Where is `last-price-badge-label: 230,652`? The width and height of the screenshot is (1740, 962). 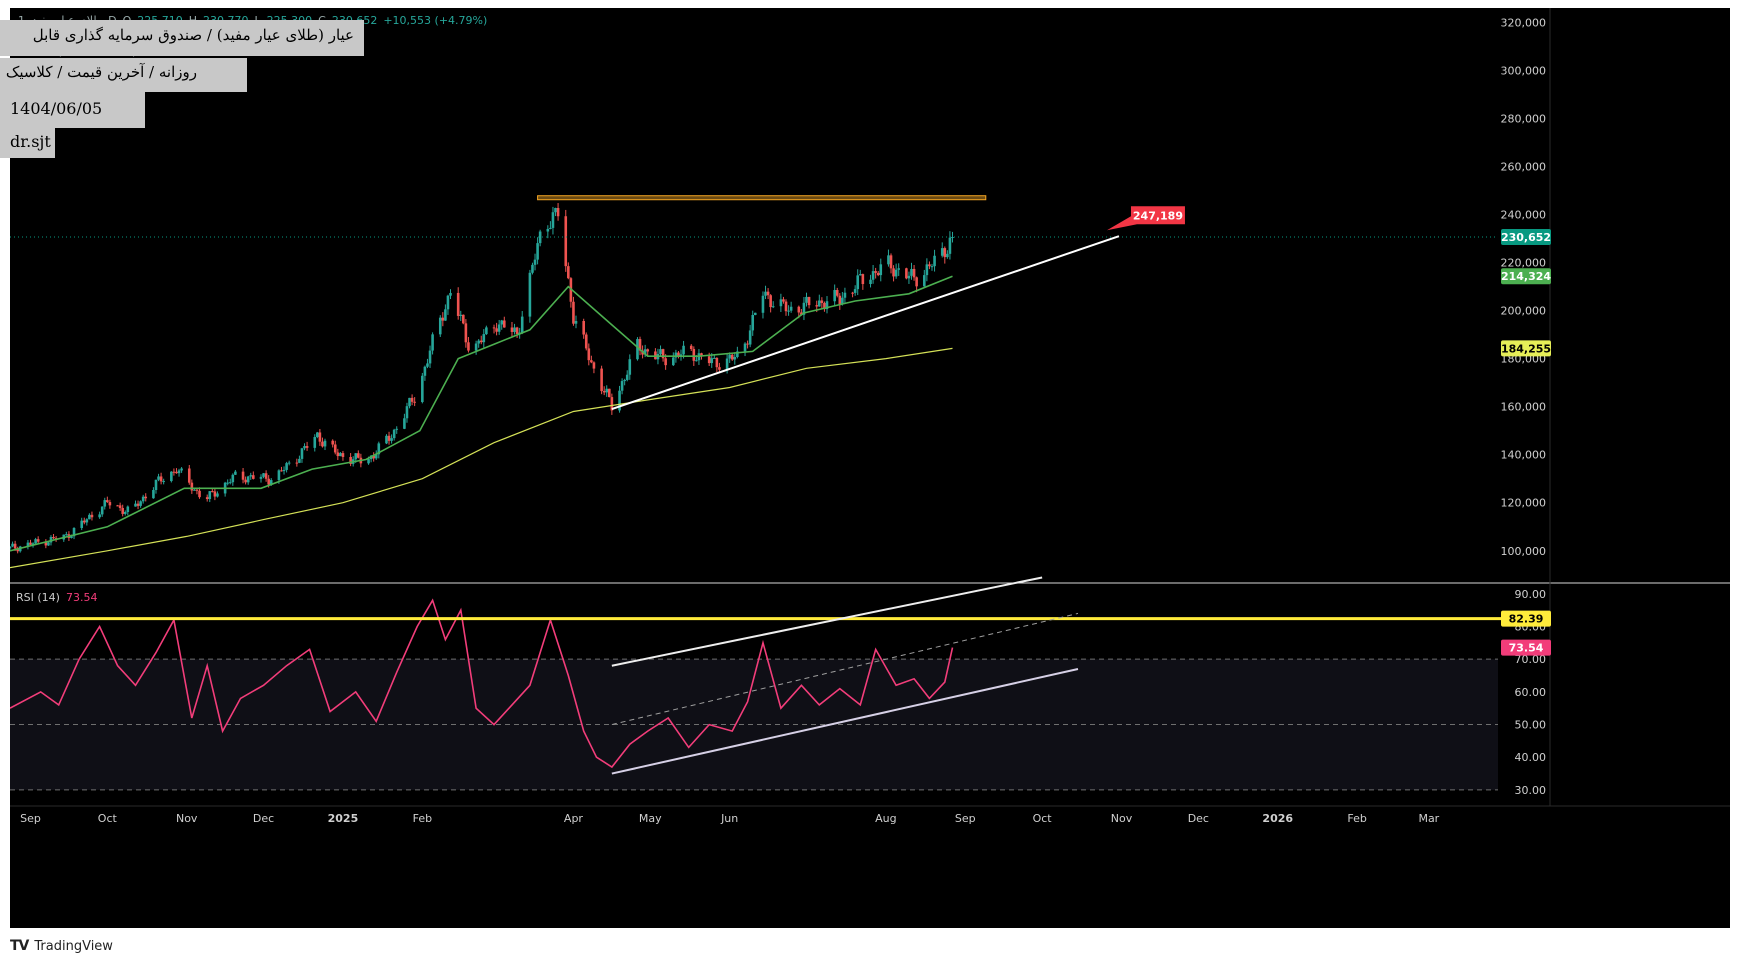
last-price-badge-label: 230,652 is located at coordinates (1526, 237).